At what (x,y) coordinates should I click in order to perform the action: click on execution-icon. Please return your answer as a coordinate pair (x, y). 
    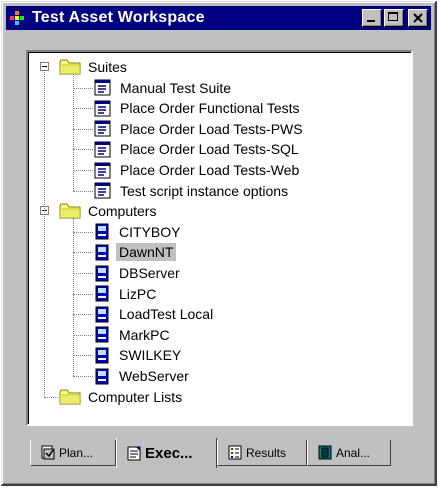
    Looking at the image, I should click on (134, 453).